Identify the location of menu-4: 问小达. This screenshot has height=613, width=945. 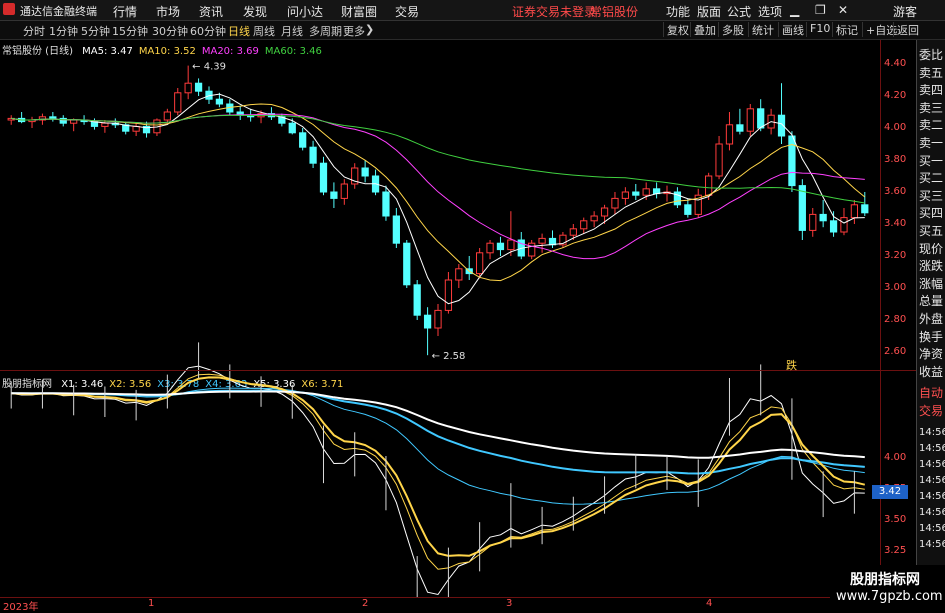
(305, 11).